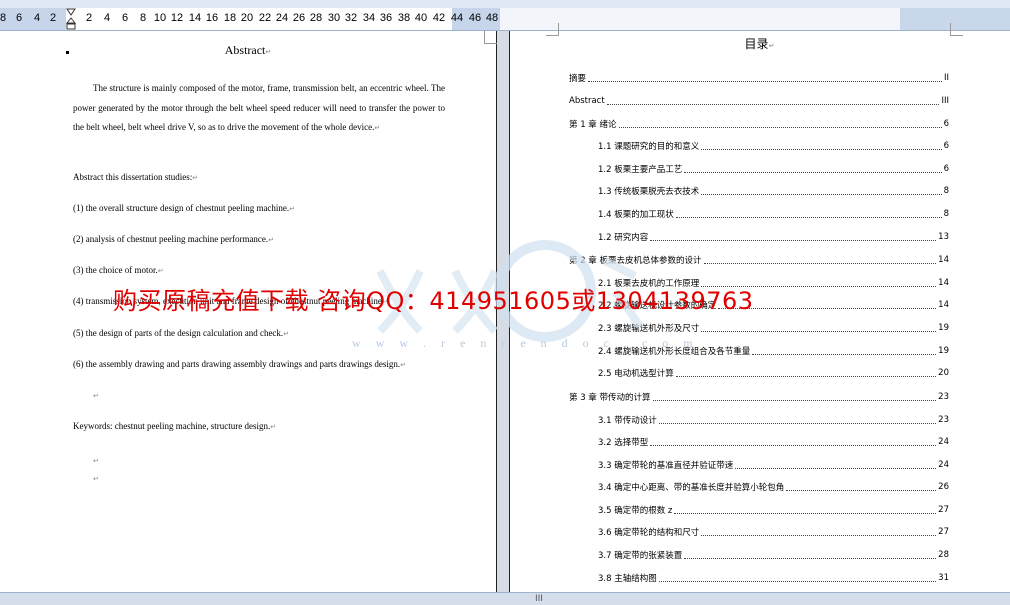  I want to click on toc-entry: 1.2 板栗主要产品工艺 6, so click(773, 169).